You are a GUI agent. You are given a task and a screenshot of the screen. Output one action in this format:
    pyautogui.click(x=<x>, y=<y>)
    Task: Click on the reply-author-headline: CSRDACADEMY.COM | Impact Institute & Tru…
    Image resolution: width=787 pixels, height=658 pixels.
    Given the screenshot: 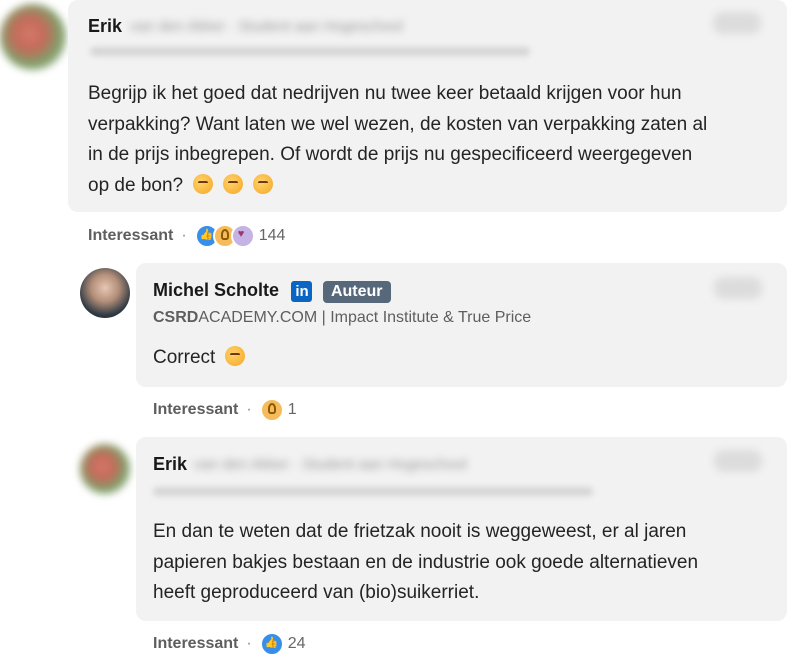 What is the action you would take?
    pyautogui.click(x=342, y=317)
    